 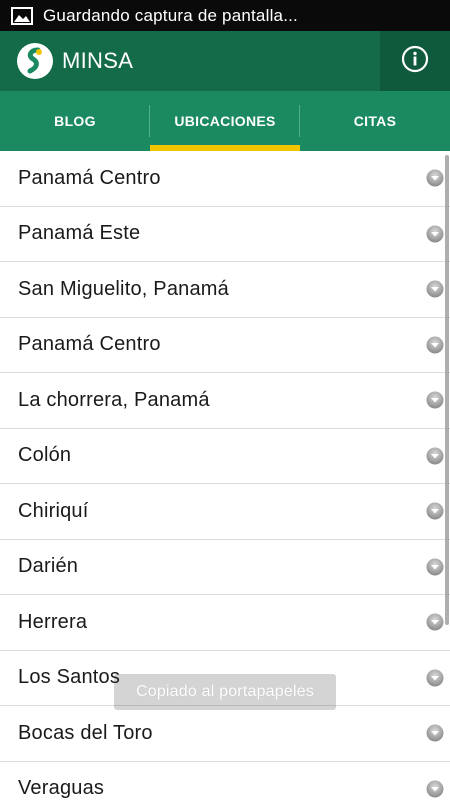 I want to click on location-label: Veraguas, so click(x=61, y=788).